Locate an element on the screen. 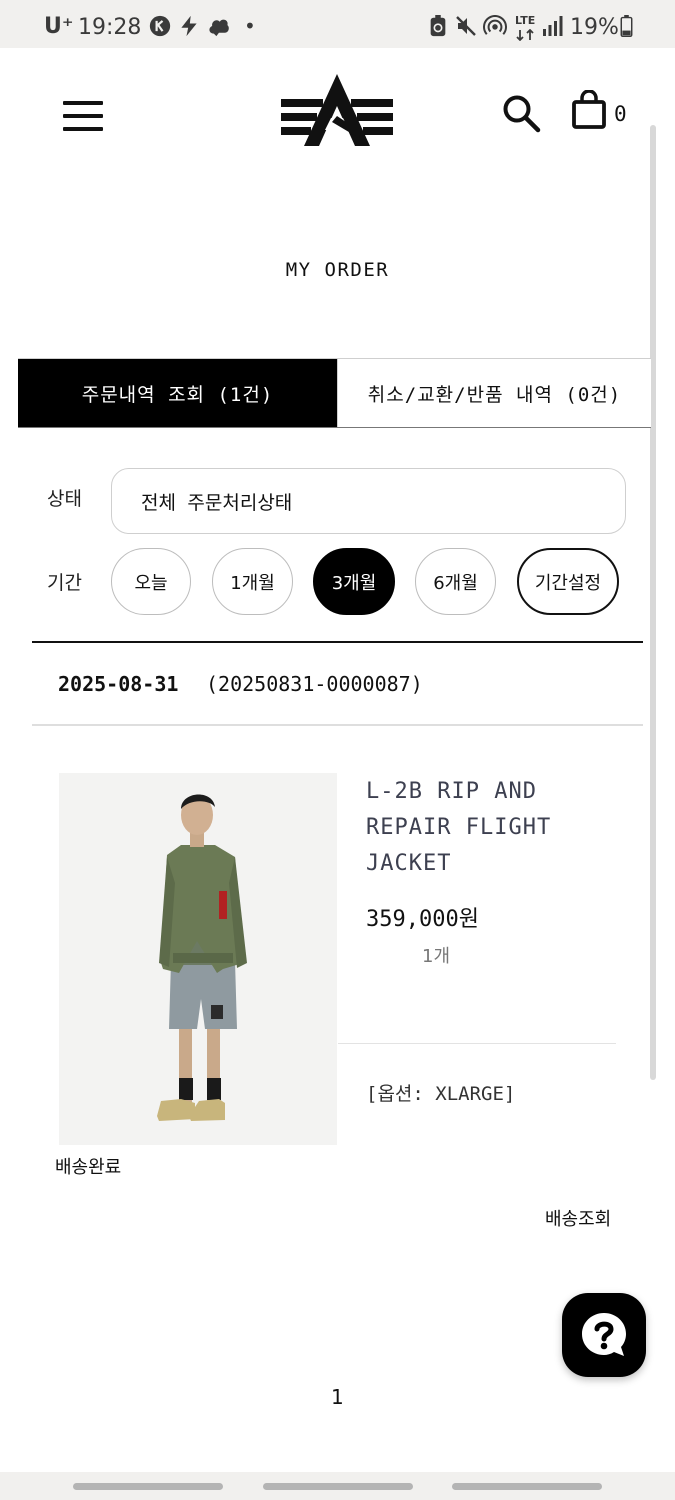  lightning-icon is located at coordinates (189, 26).